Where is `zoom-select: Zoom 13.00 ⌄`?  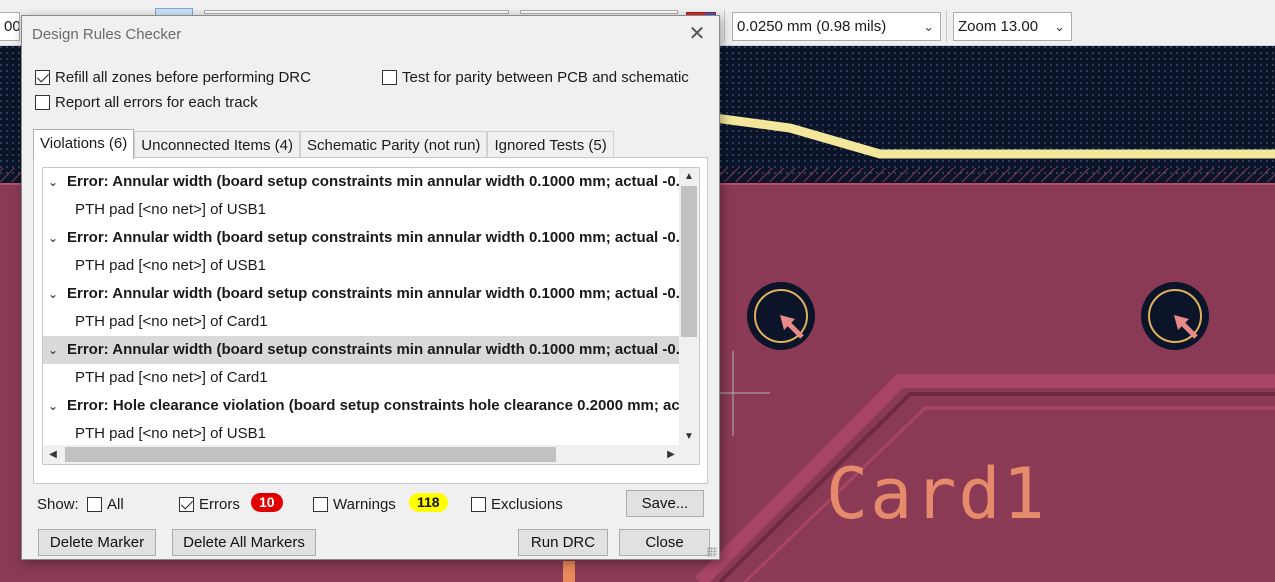
zoom-select: Zoom 13.00 ⌄ is located at coordinates (1012, 26).